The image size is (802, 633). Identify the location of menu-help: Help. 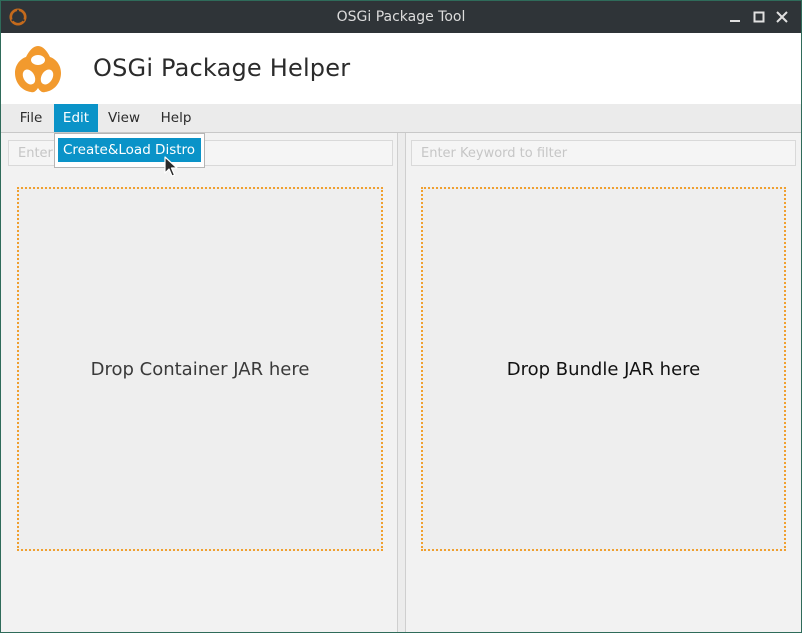
(176, 118).